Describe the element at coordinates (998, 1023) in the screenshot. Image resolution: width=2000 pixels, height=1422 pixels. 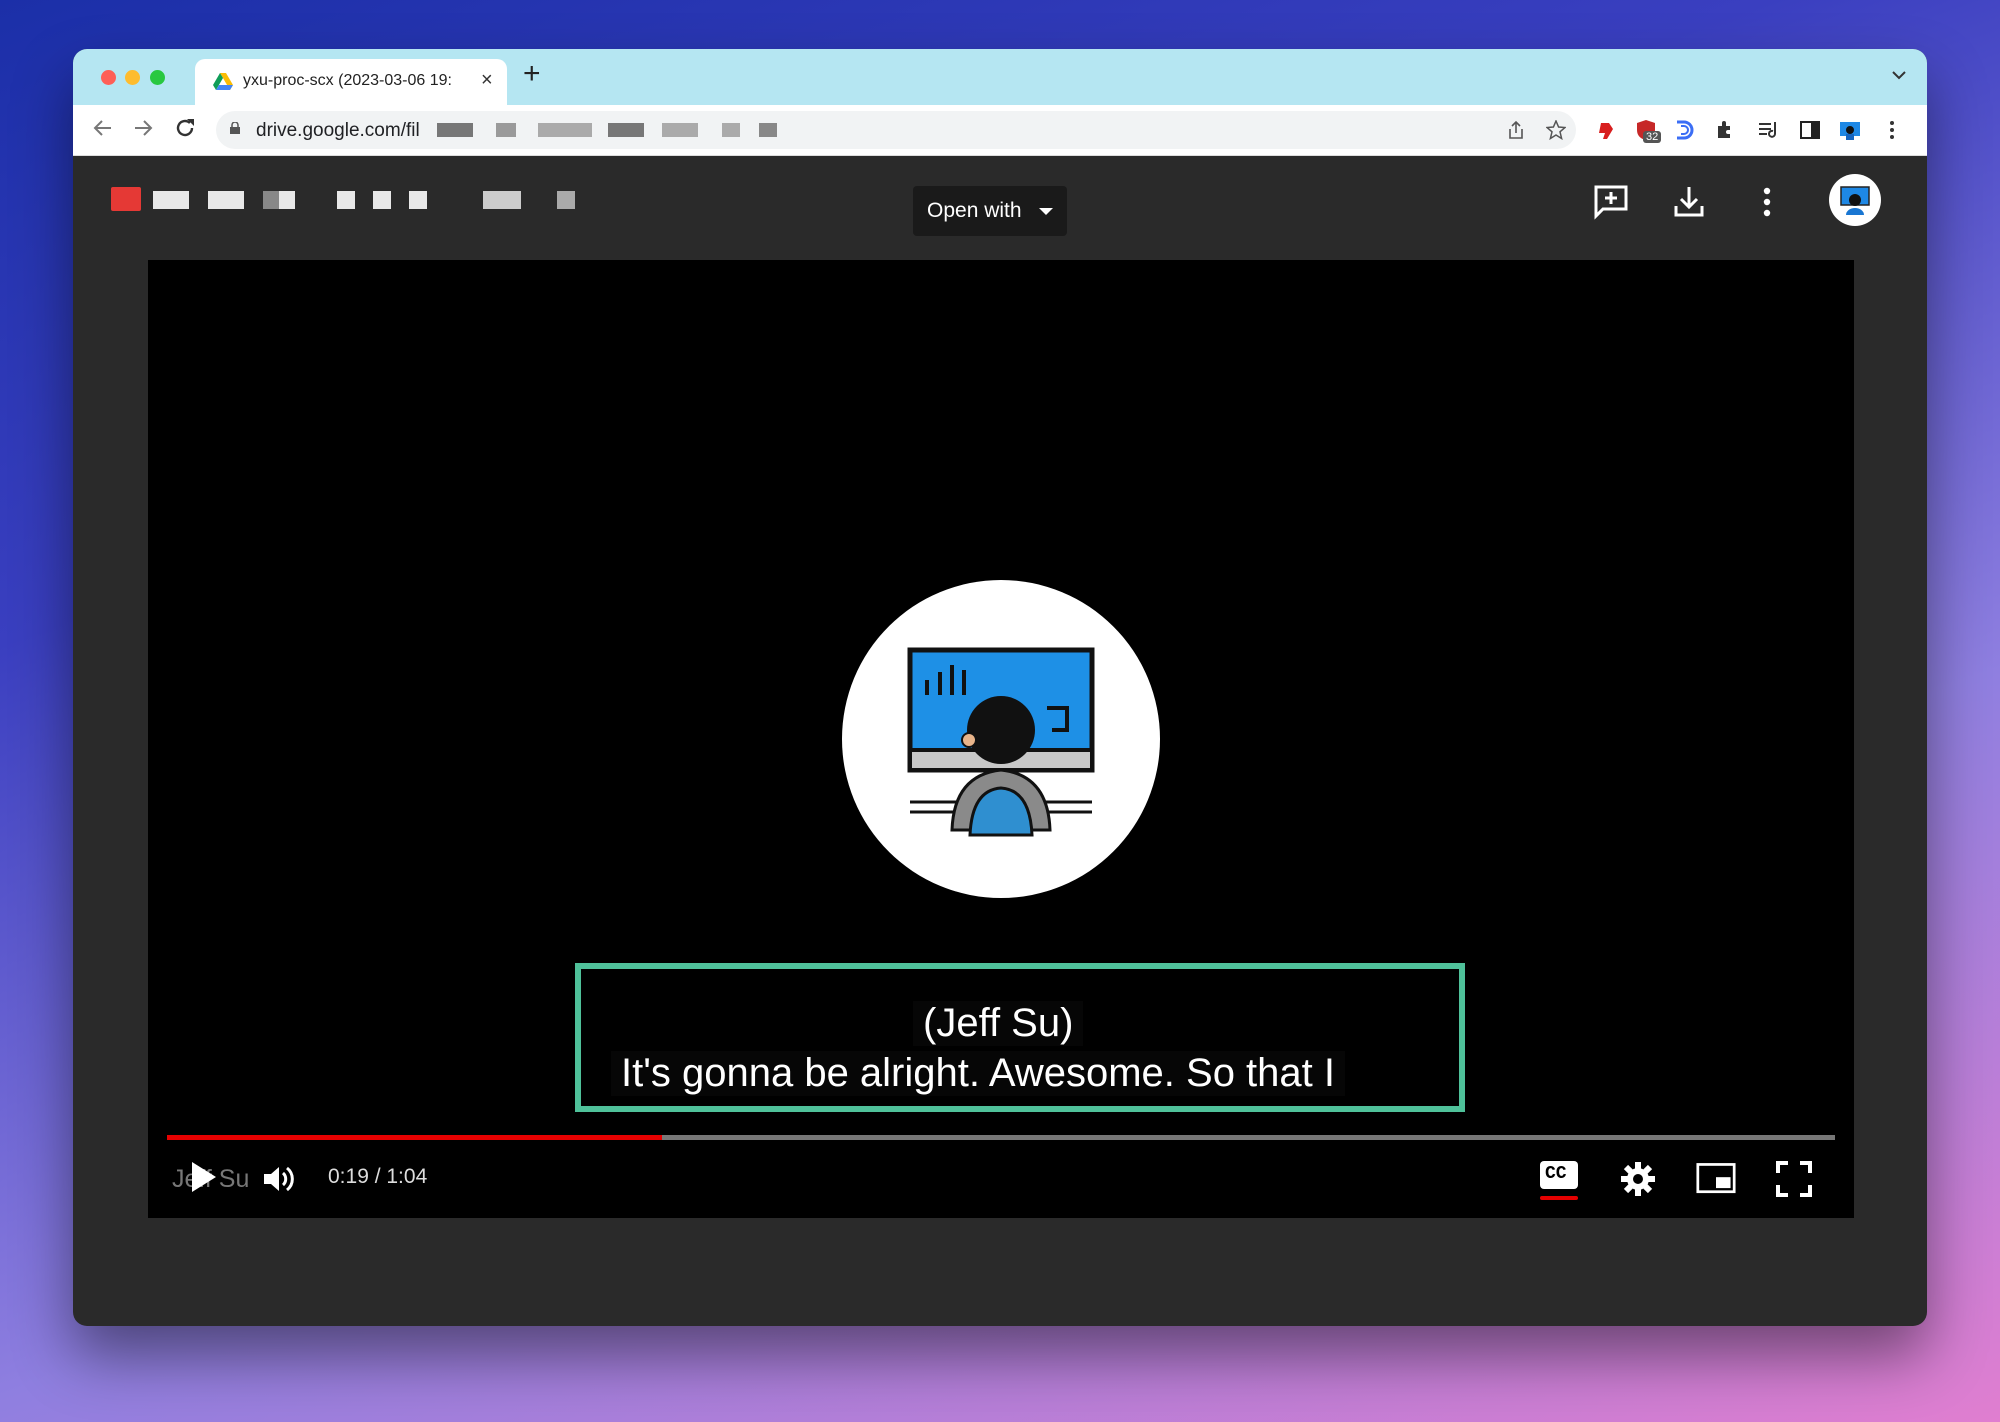
I see `caption-speaker-line: (Jeff Su)` at that location.